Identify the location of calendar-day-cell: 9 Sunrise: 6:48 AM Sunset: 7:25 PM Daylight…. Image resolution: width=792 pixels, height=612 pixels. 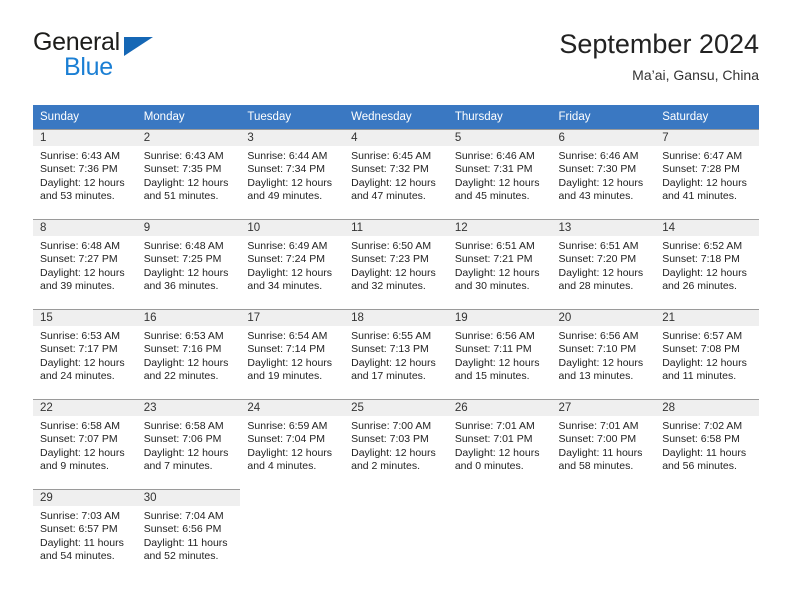
(188, 259).